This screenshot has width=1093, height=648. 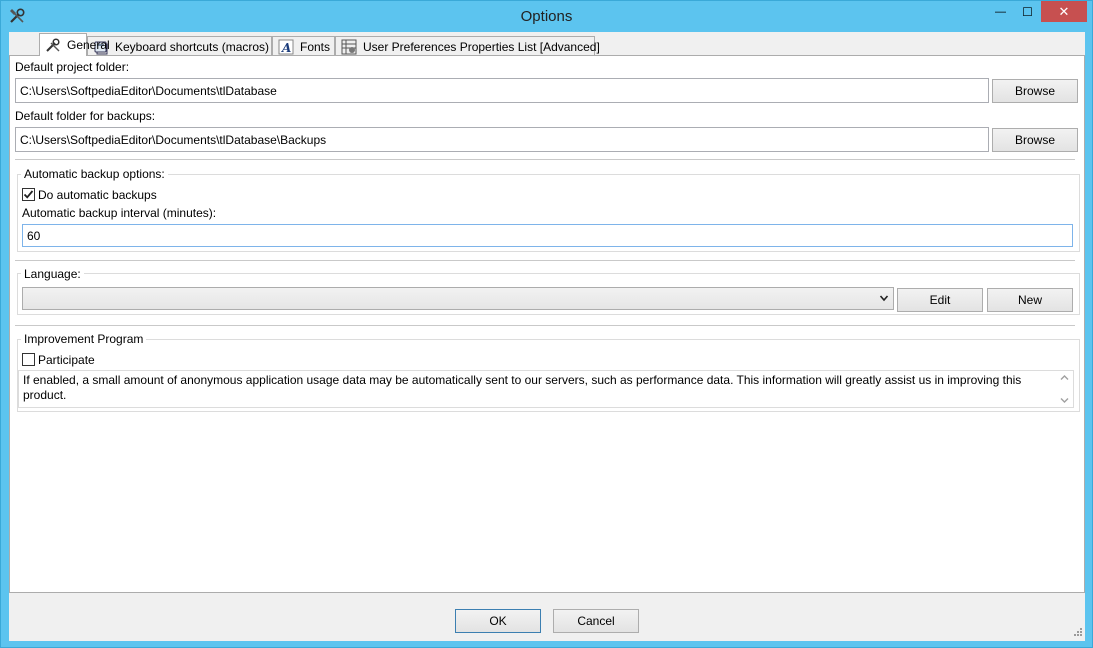 What do you see at coordinates (547, 235) in the screenshot?
I see `backup-interval-input: 60` at bounding box center [547, 235].